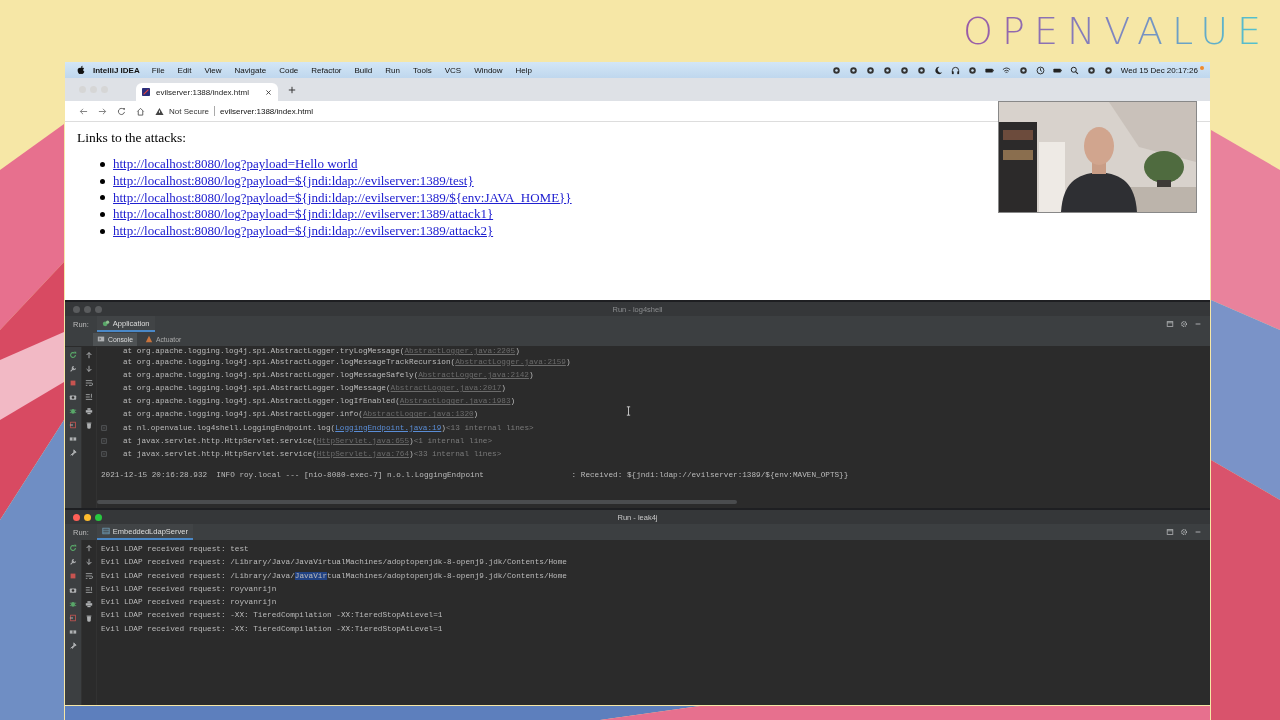  I want to click on new-tab-icon, so click(292, 89).